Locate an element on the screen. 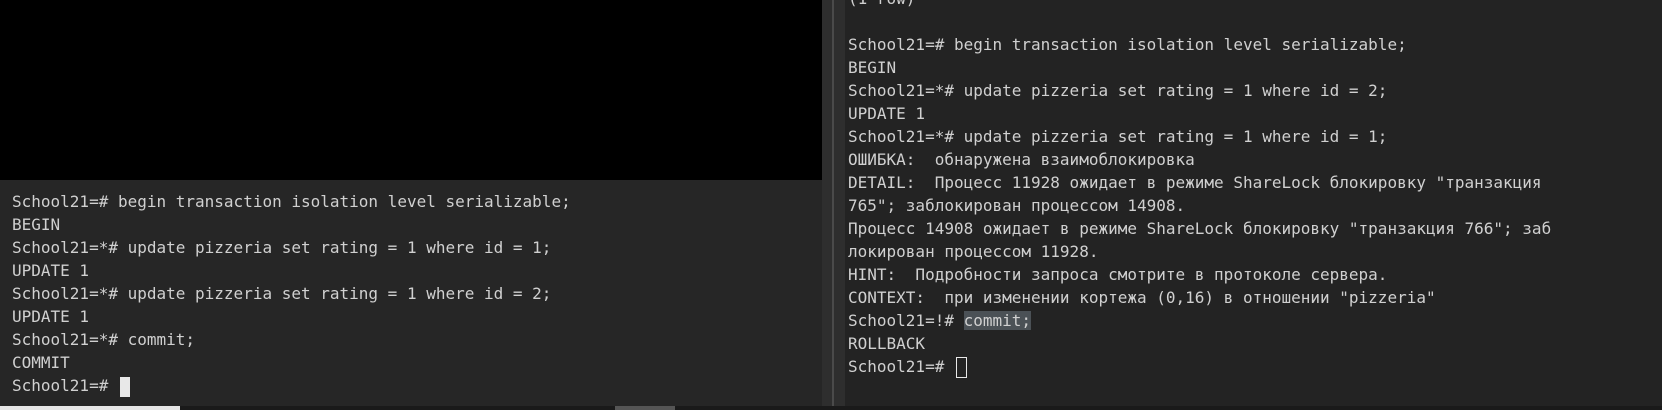  detail-line: 765"; заблокирован процессом 14908. is located at coordinates (1017, 205).